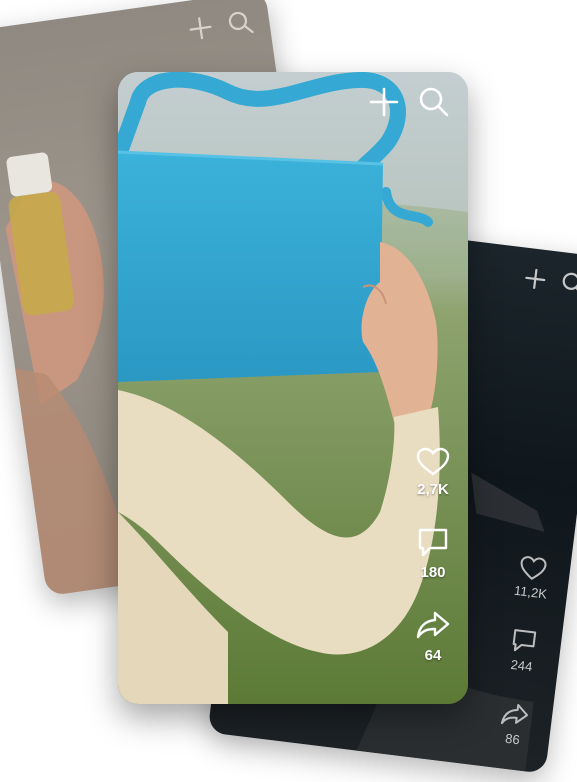 The height and width of the screenshot is (782, 577). I want to click on share-count: 64, so click(433, 655).